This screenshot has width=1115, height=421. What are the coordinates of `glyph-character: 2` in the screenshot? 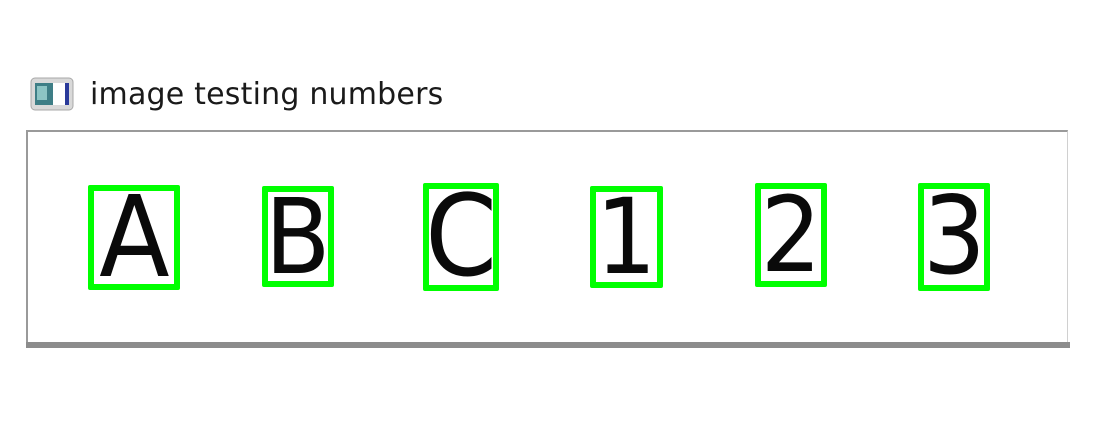 It's located at (791, 235).